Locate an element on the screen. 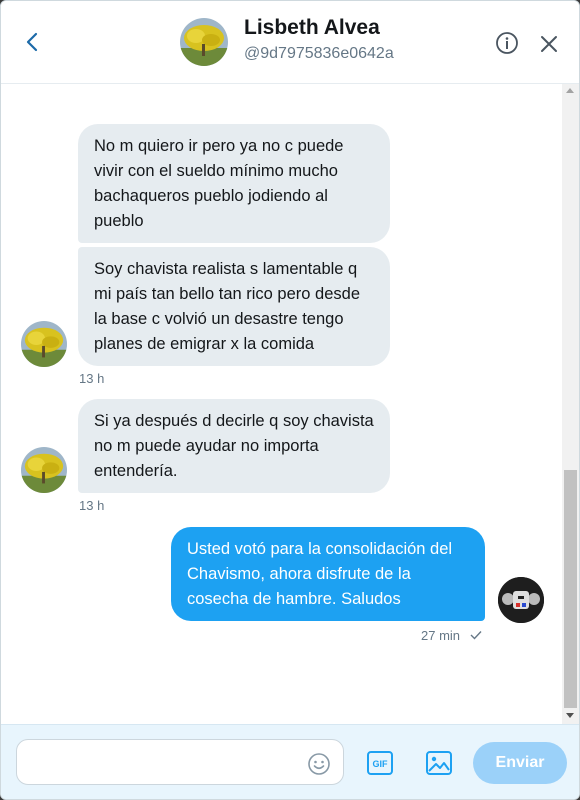  add-photo-button is located at coordinates (439, 763).